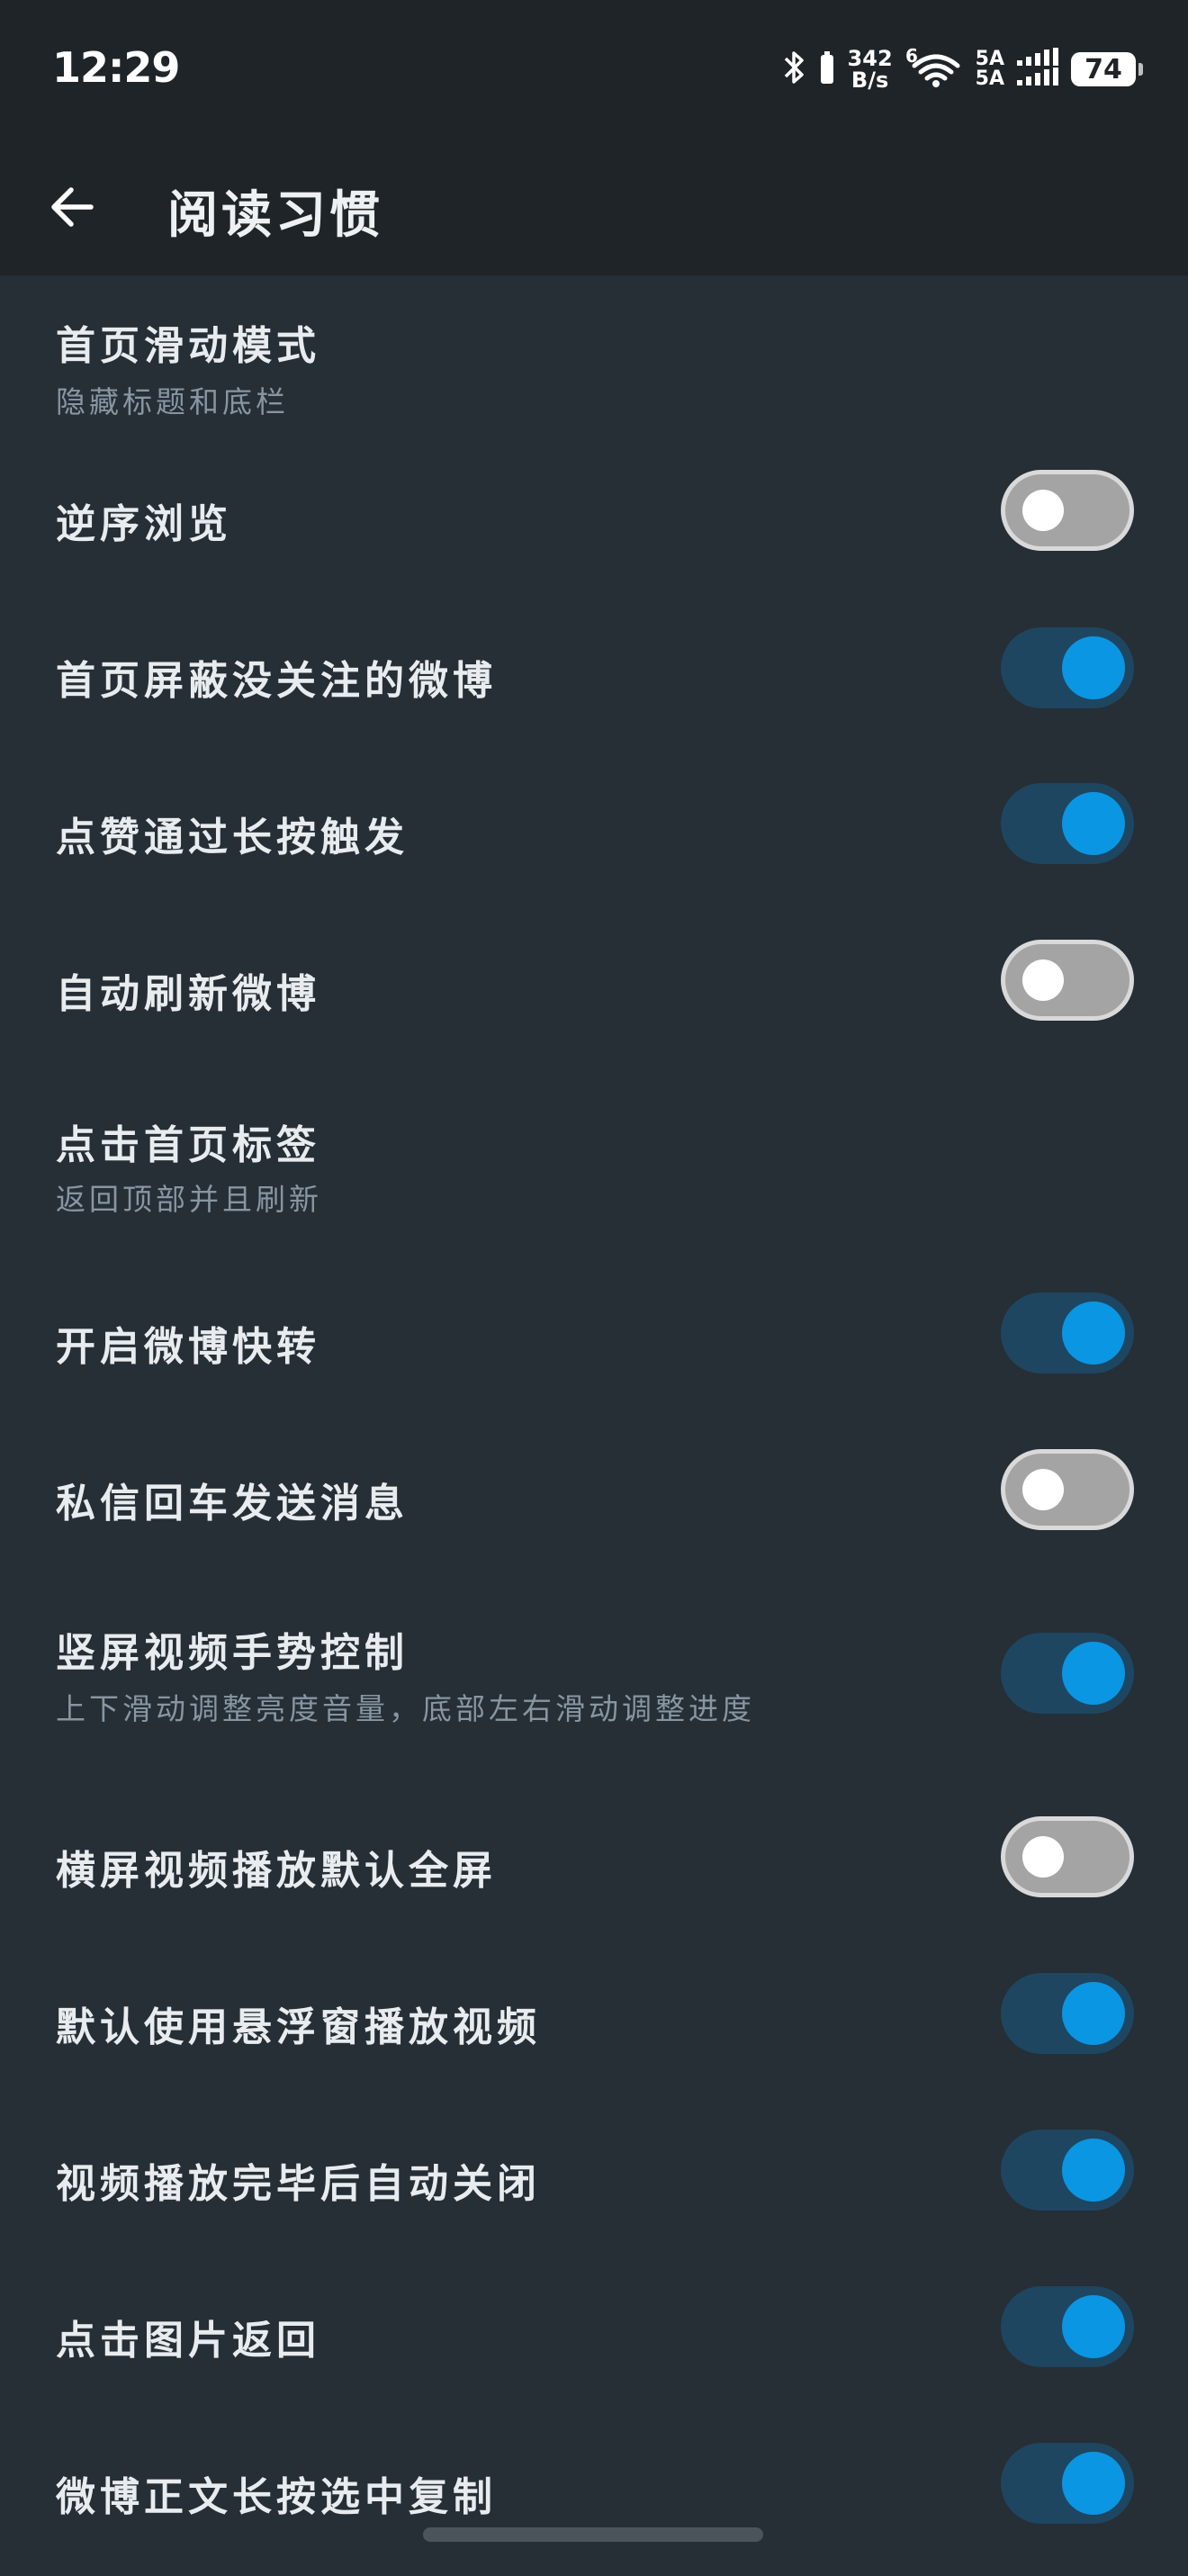 The width and height of the screenshot is (1188, 2576). I want to click on setting-row-hide-unfollowed: 首页屏蔽没关注的微博, so click(594, 667).